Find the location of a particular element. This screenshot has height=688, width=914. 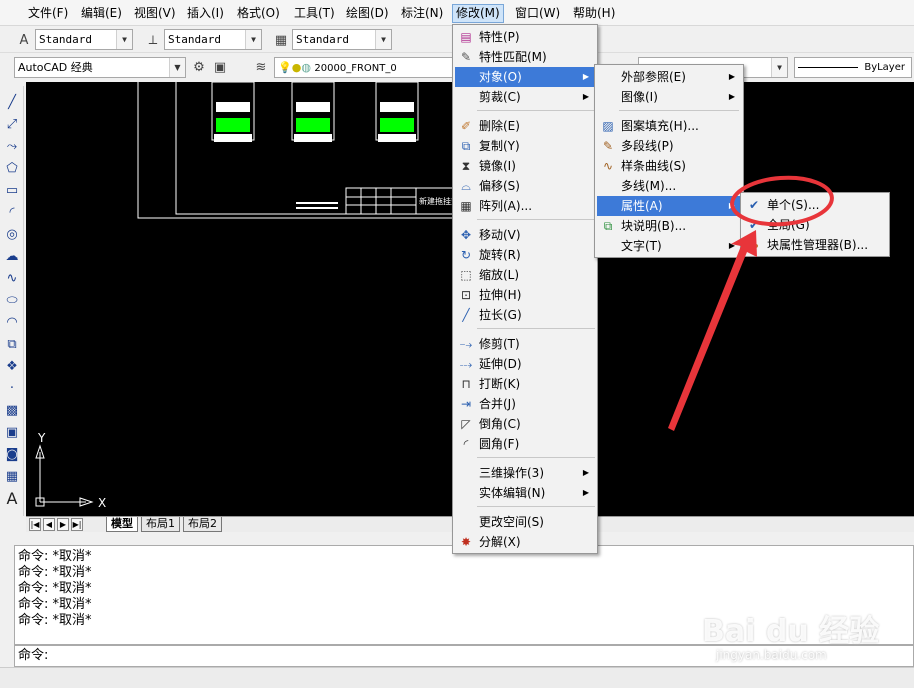

annotation-overlay is located at coordinates (751, 303).